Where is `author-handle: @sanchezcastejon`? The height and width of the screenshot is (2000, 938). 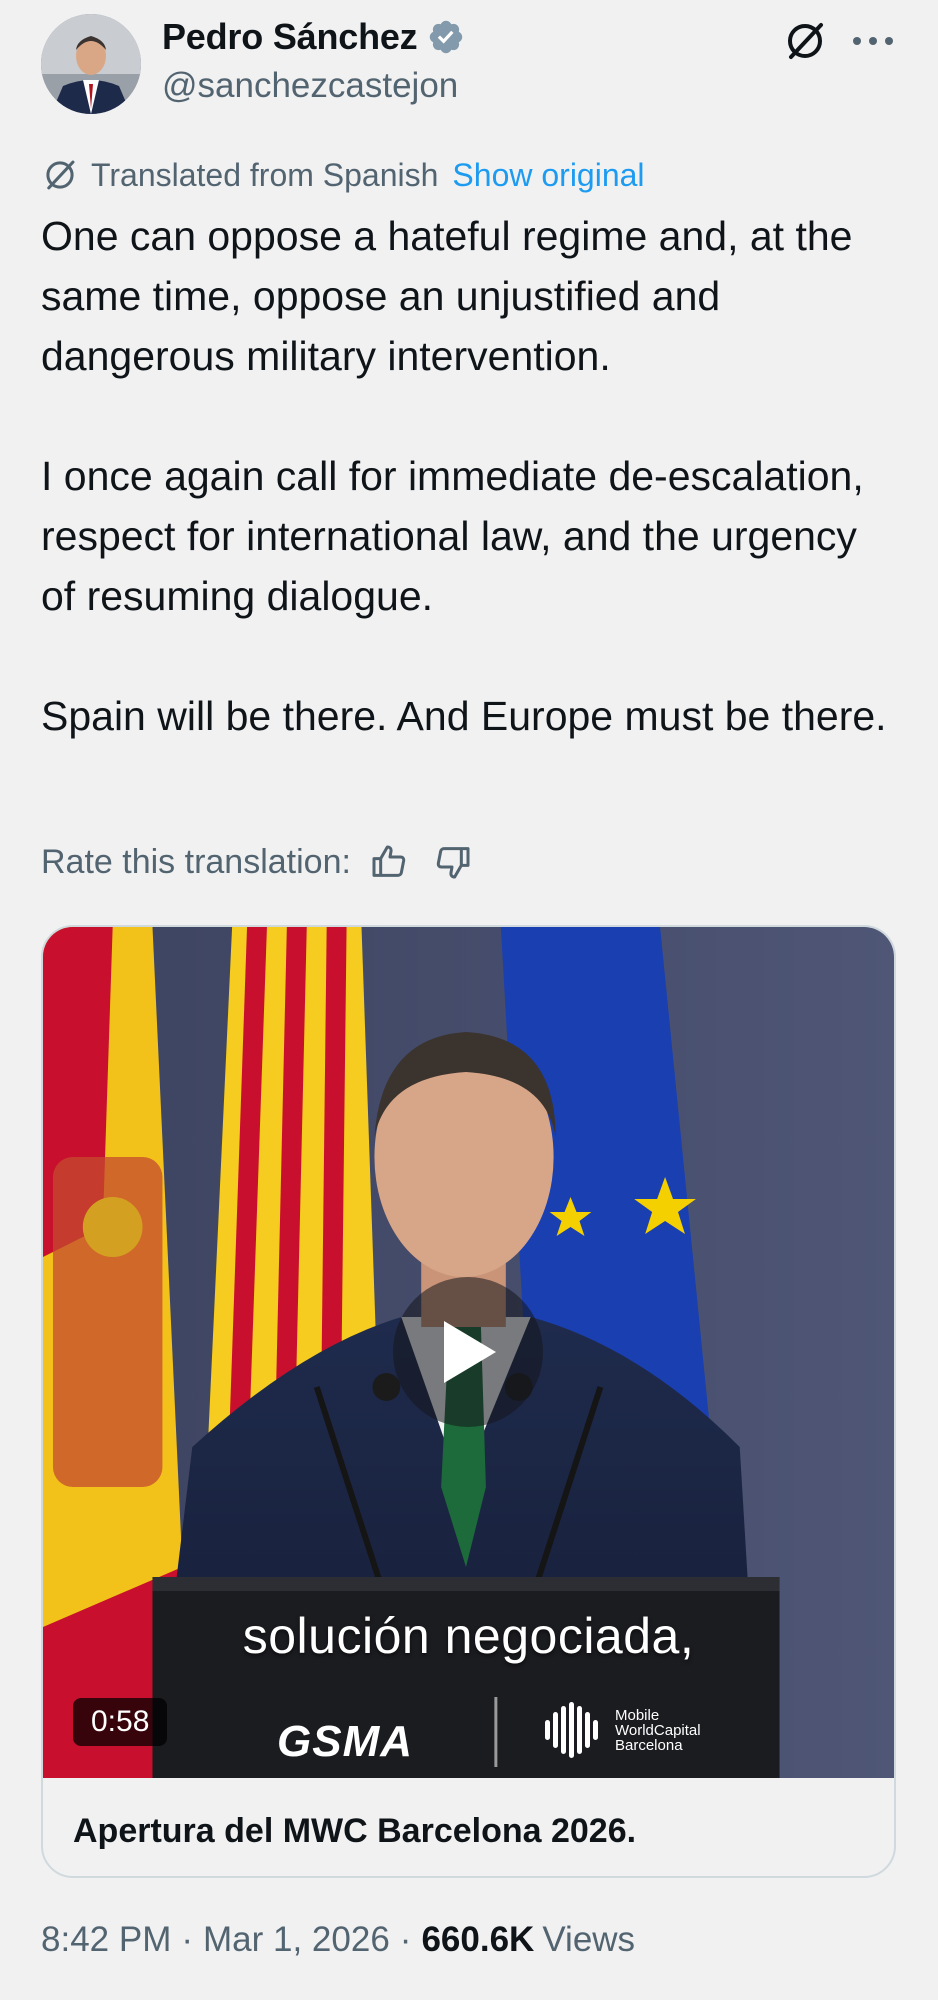 author-handle: @sanchezcastejon is located at coordinates (310, 86).